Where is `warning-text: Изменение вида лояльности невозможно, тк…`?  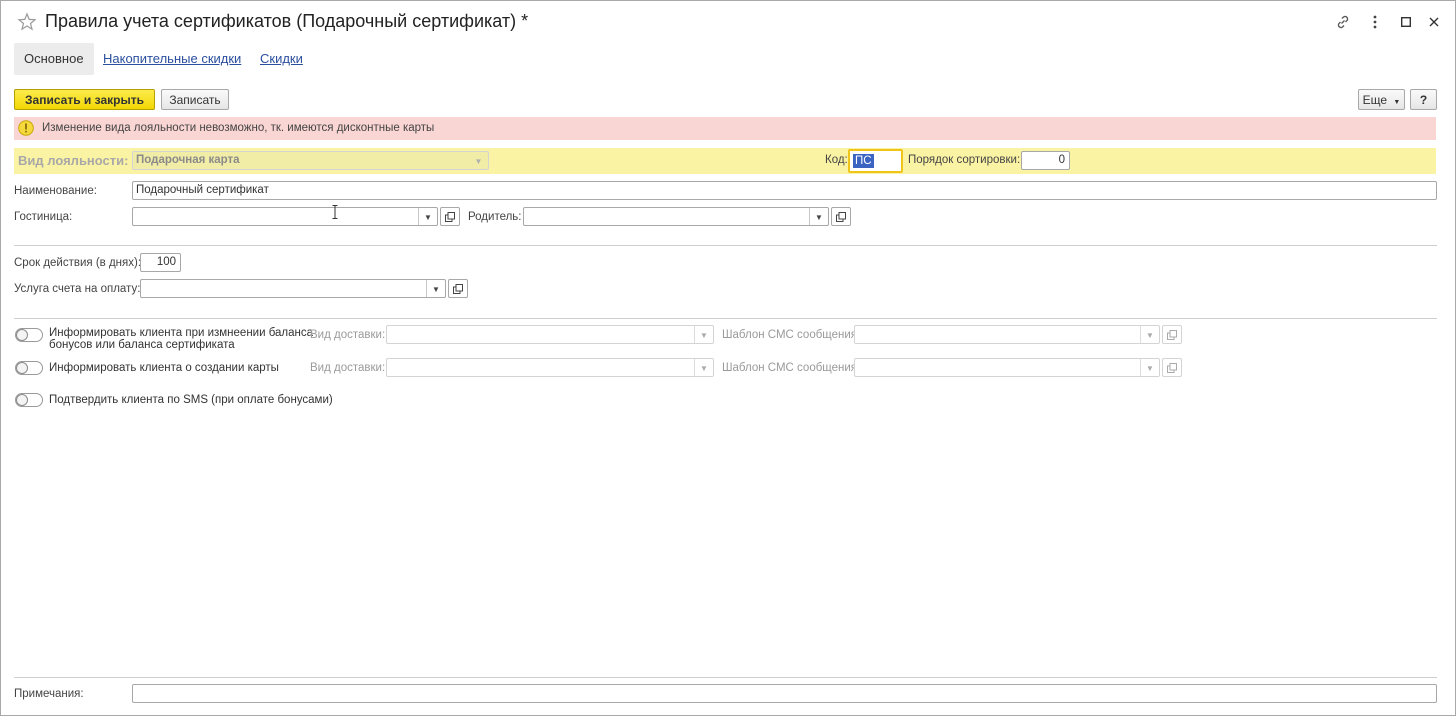
warning-text: Изменение вида лояльности невозможно, тк… is located at coordinates (238, 128).